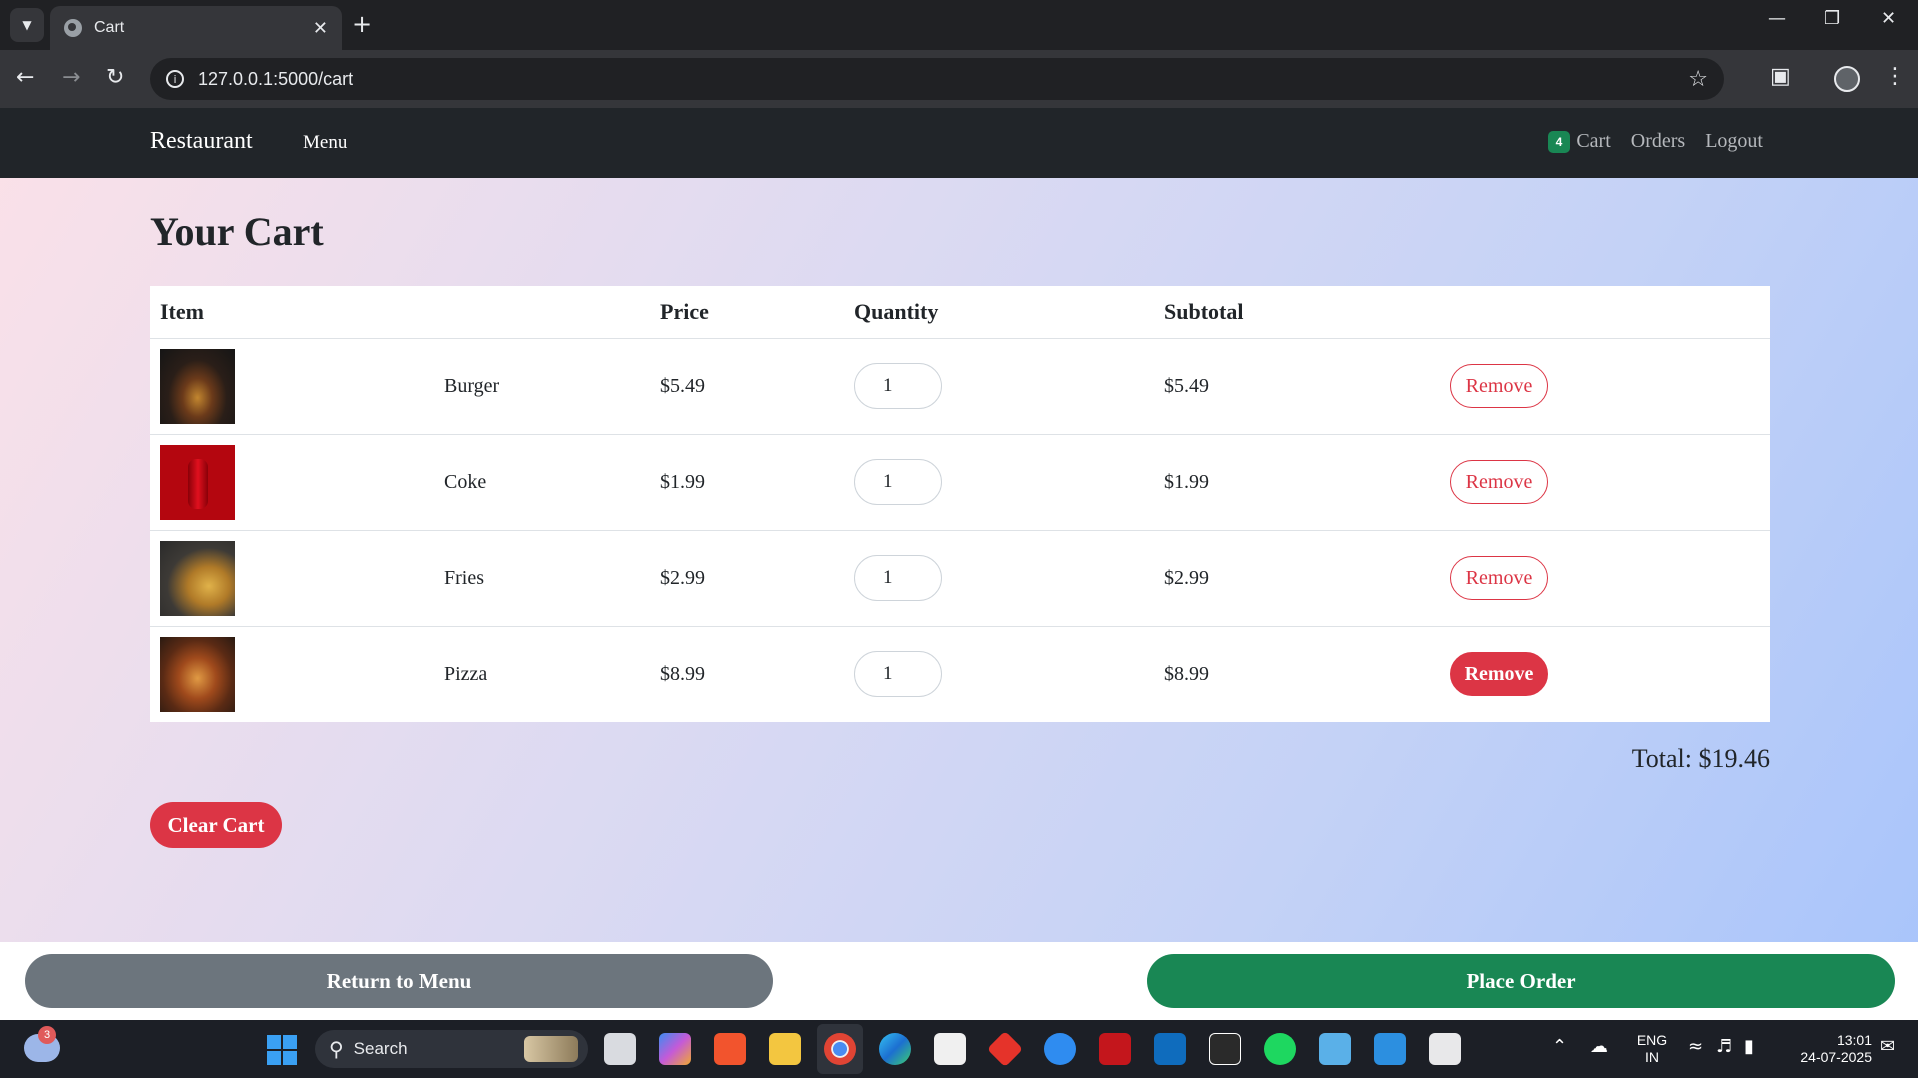 The image size is (1918, 1078). What do you see at coordinates (325, 143) in the screenshot?
I see `nav-menu-link: Menu` at bounding box center [325, 143].